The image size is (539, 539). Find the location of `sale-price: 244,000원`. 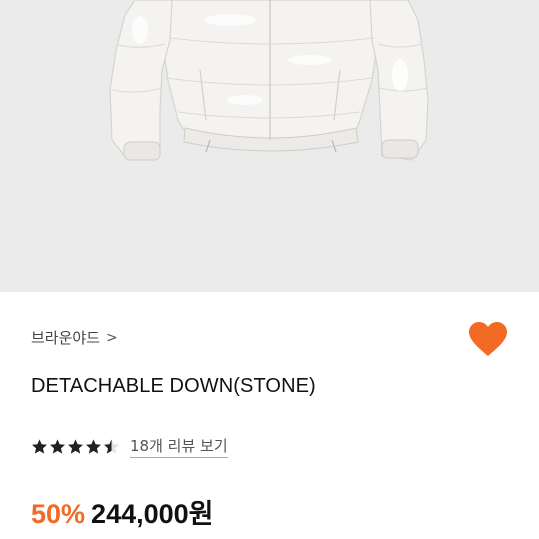

sale-price: 244,000원 is located at coordinates (152, 514).